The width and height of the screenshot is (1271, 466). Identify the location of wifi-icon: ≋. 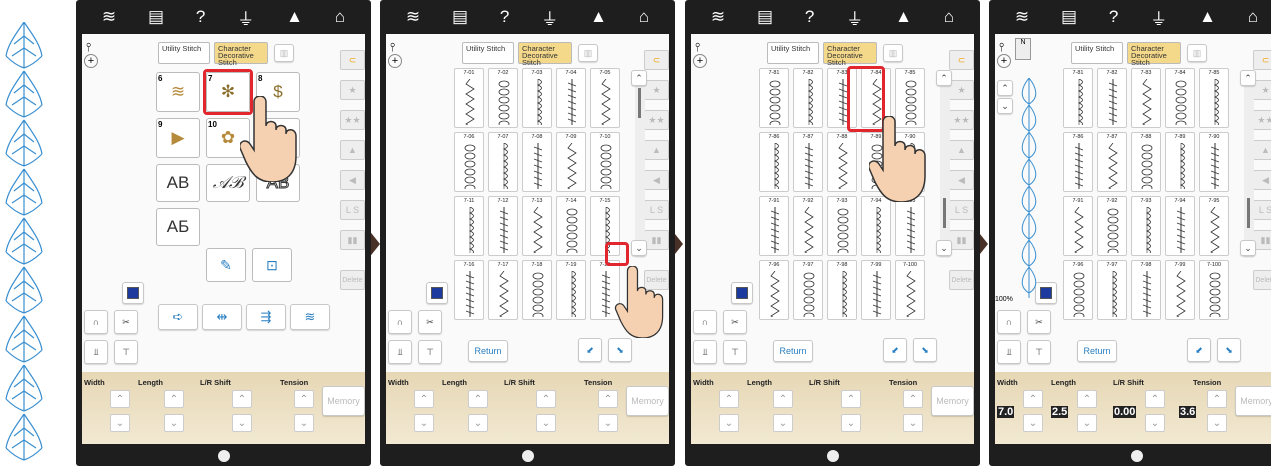
(109, 17).